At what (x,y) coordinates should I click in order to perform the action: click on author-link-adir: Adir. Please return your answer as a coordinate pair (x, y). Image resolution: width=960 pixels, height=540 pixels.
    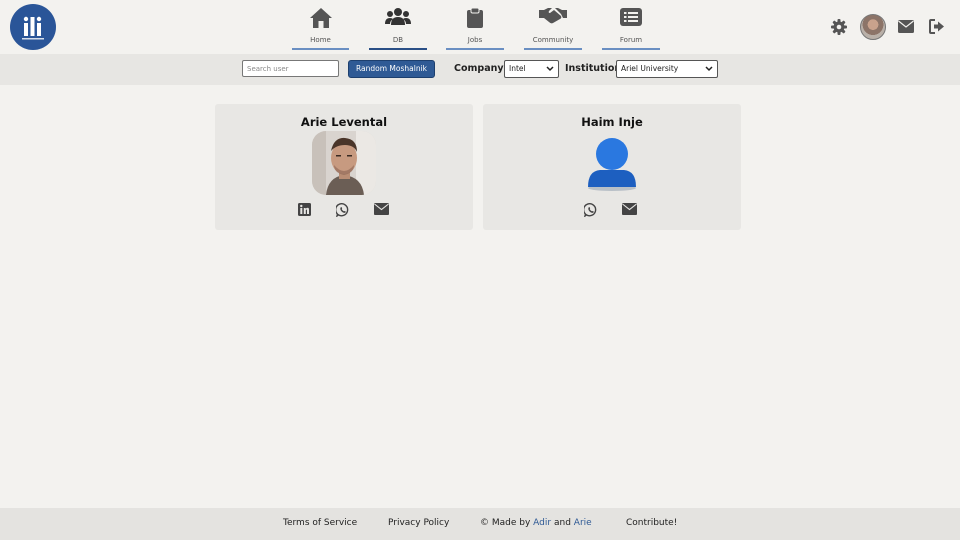
    Looking at the image, I should click on (542, 523).